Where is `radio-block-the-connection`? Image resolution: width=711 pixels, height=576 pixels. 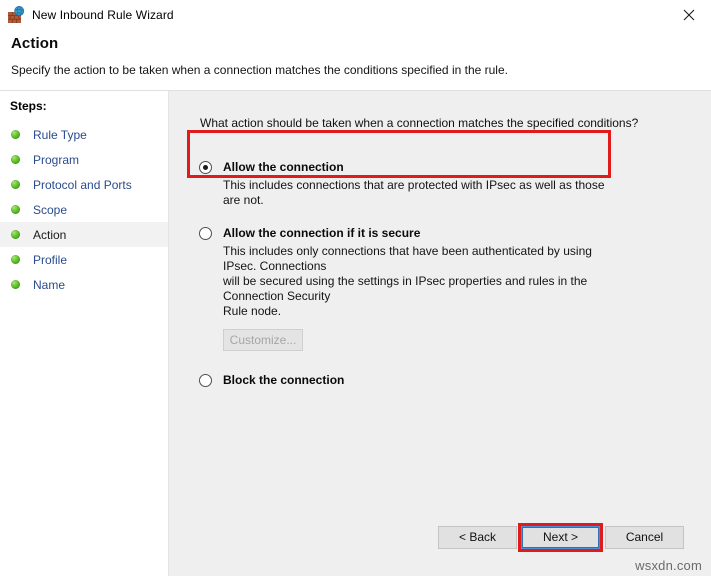
radio-block-the-connection is located at coordinates (205, 380).